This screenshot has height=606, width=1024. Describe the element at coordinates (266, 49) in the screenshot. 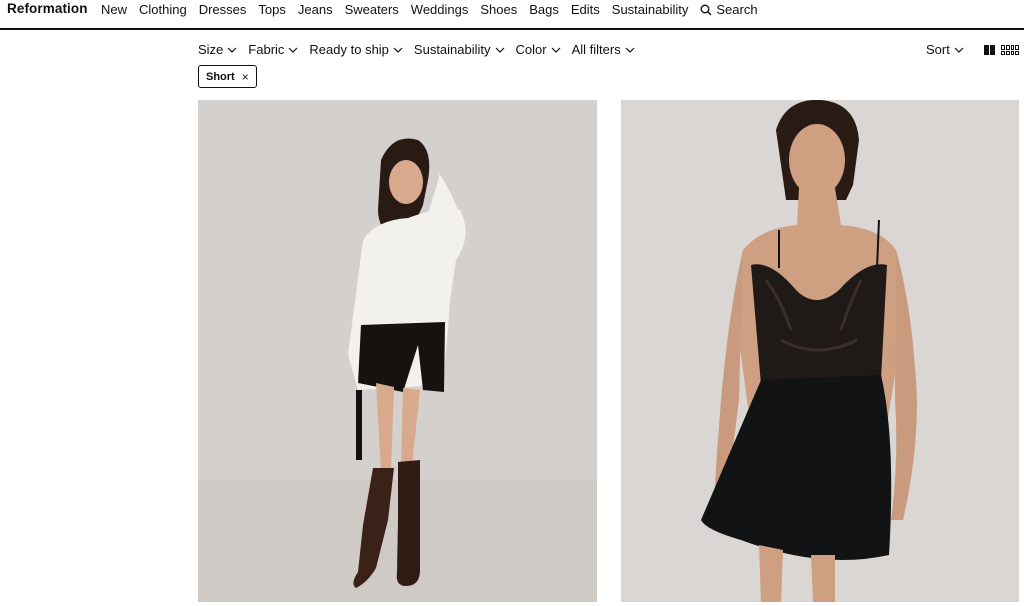

I see `filter-label: Fabric` at that location.